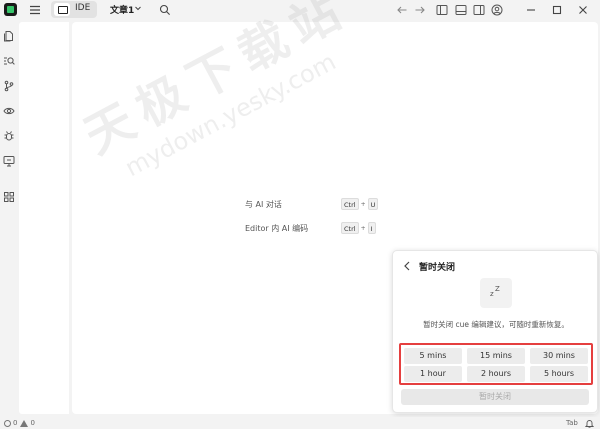 The image size is (600, 429). Describe the element at coordinates (9, 61) in the screenshot. I see `search-list-icon` at that location.